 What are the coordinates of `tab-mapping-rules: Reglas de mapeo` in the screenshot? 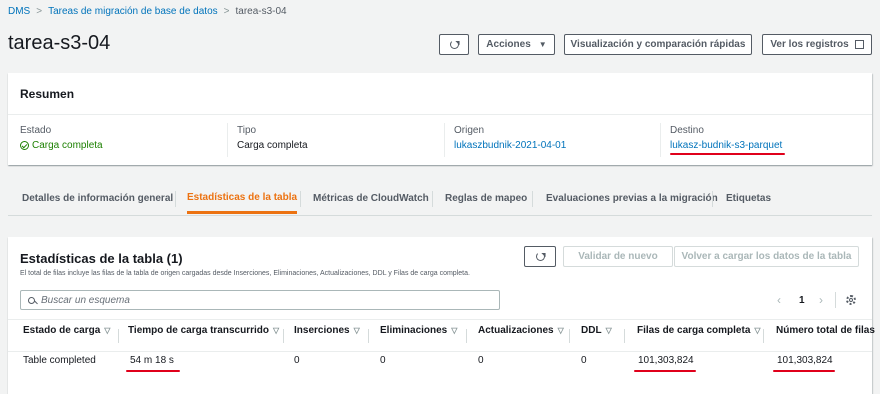 It's located at (486, 198).